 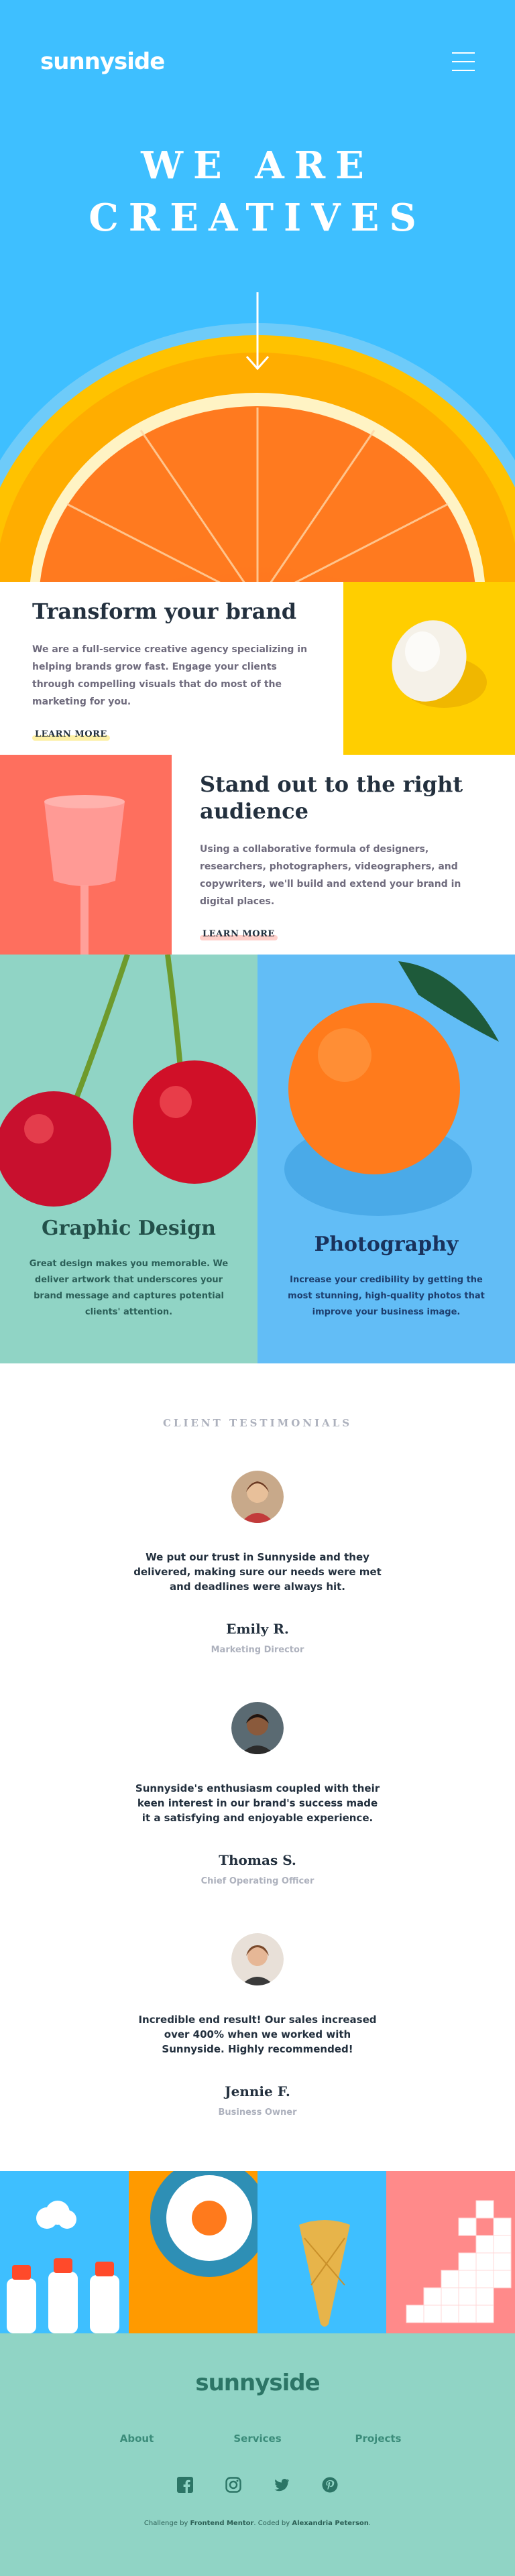 What do you see at coordinates (257, 333) in the screenshot?
I see `arrow-down-icon` at bounding box center [257, 333].